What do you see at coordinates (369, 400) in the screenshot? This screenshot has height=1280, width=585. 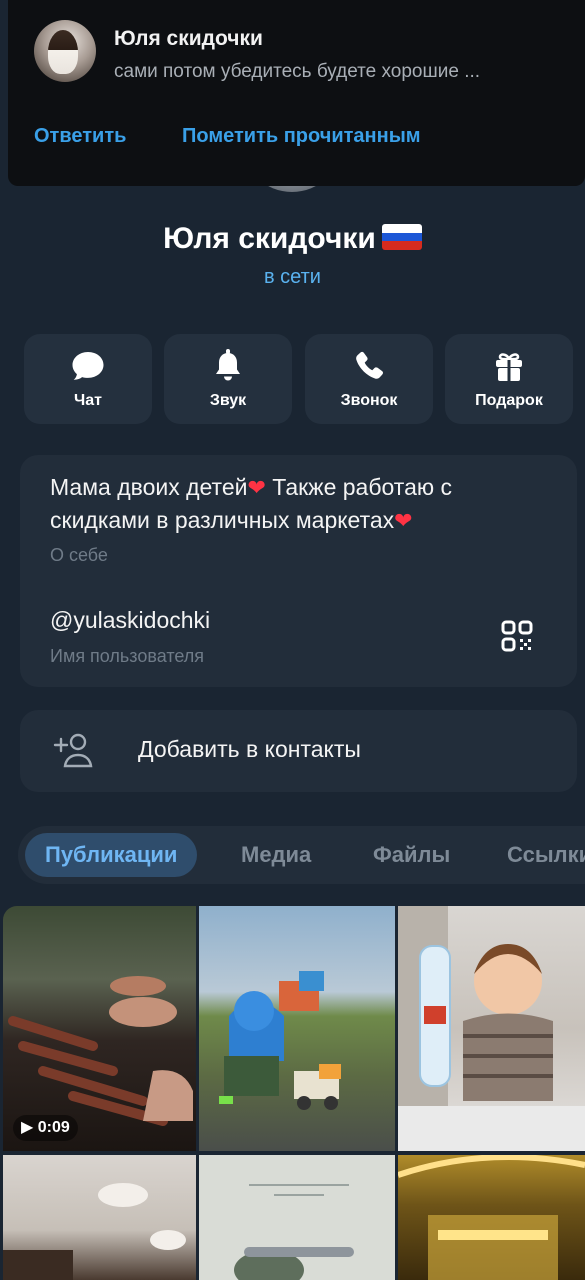 I see `call-button-label: Звонок` at bounding box center [369, 400].